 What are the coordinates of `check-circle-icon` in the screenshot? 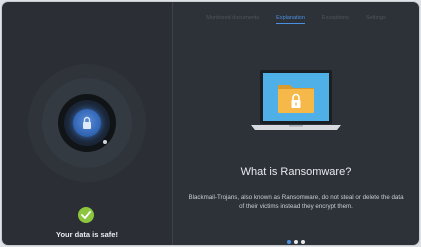 It's located at (86, 215).